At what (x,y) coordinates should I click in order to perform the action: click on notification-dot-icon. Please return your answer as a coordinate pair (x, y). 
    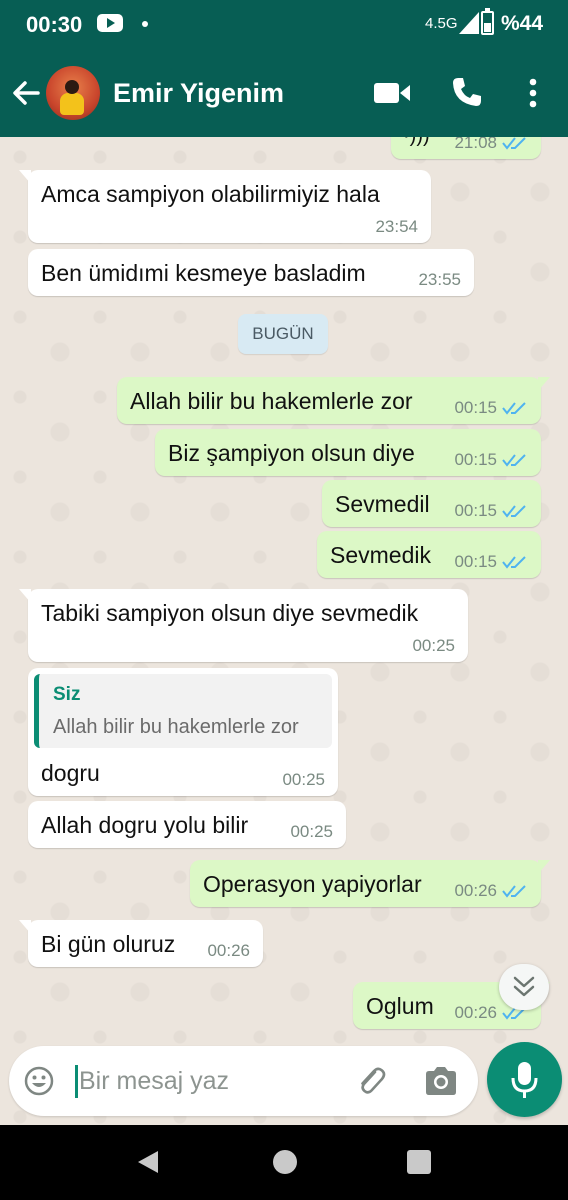
    Looking at the image, I should click on (145, 24).